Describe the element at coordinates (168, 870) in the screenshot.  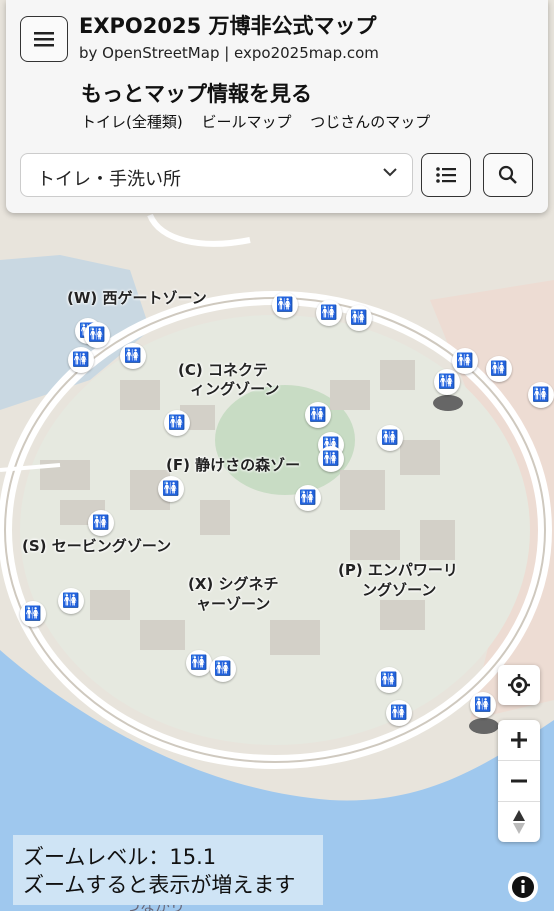
I see `zoom-info-box: ズームレベル：15.1 ズームすると表示が増えます` at that location.